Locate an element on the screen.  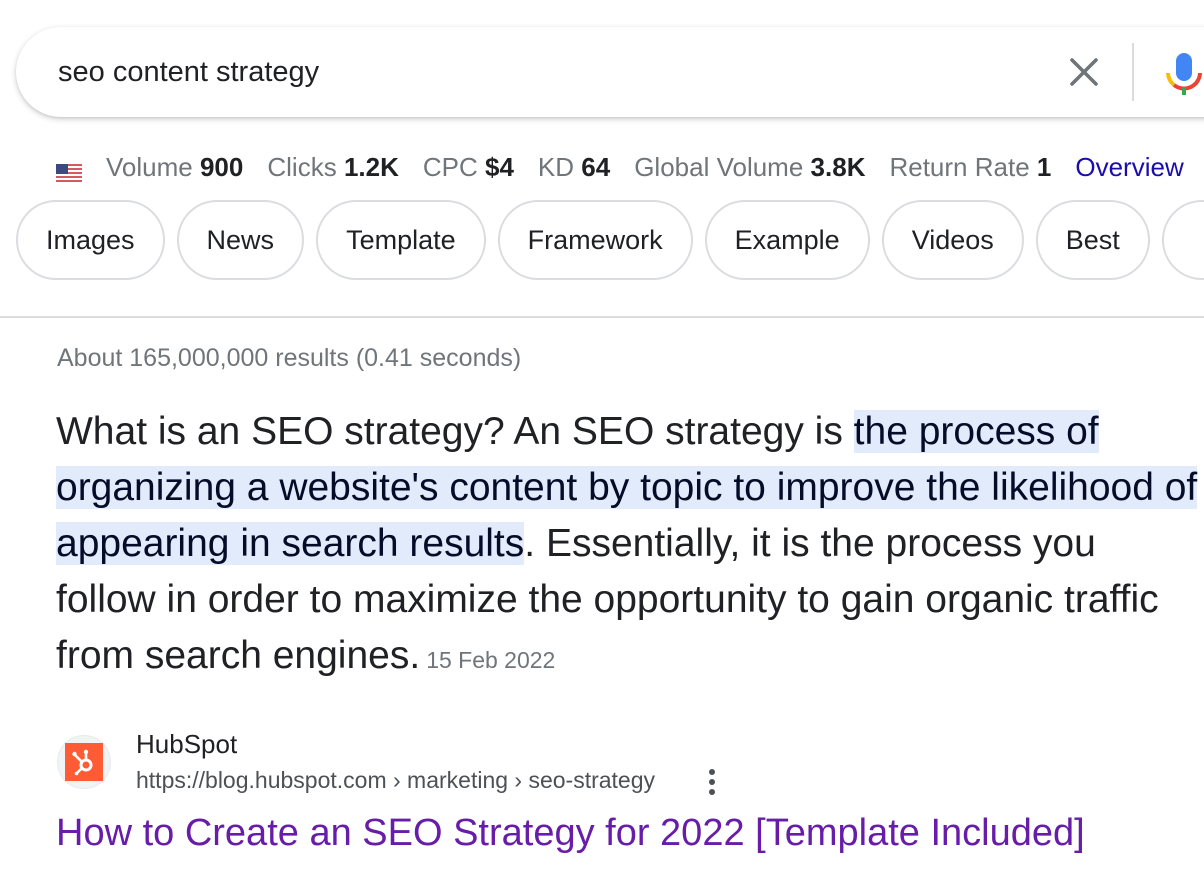
overview-link: Overview is located at coordinates (1129, 167).